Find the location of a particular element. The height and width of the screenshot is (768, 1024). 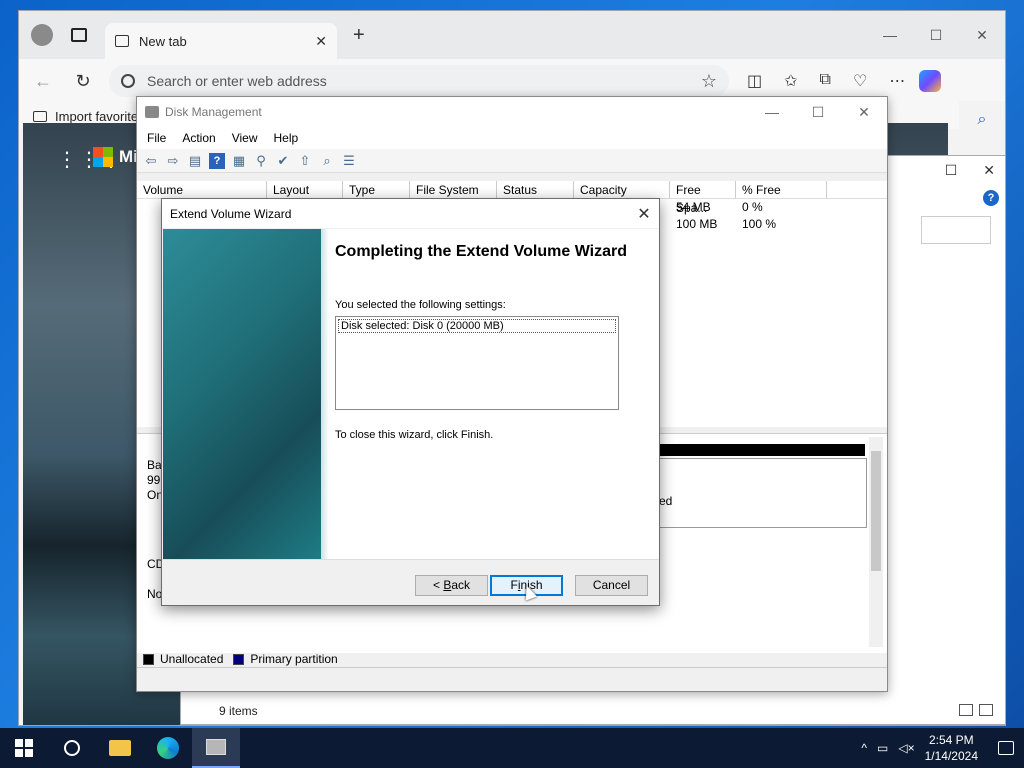

background-search-box is located at coordinates (956, 230).